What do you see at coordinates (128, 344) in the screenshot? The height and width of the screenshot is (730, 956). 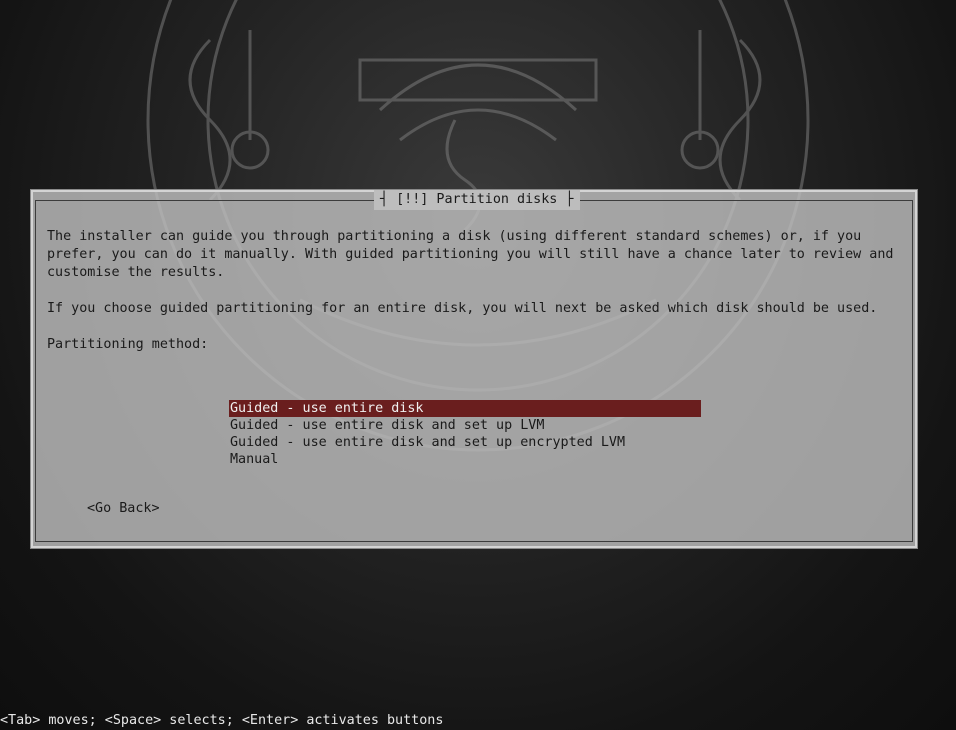 I see `partitioning-method-label: Partitioning method:` at bounding box center [128, 344].